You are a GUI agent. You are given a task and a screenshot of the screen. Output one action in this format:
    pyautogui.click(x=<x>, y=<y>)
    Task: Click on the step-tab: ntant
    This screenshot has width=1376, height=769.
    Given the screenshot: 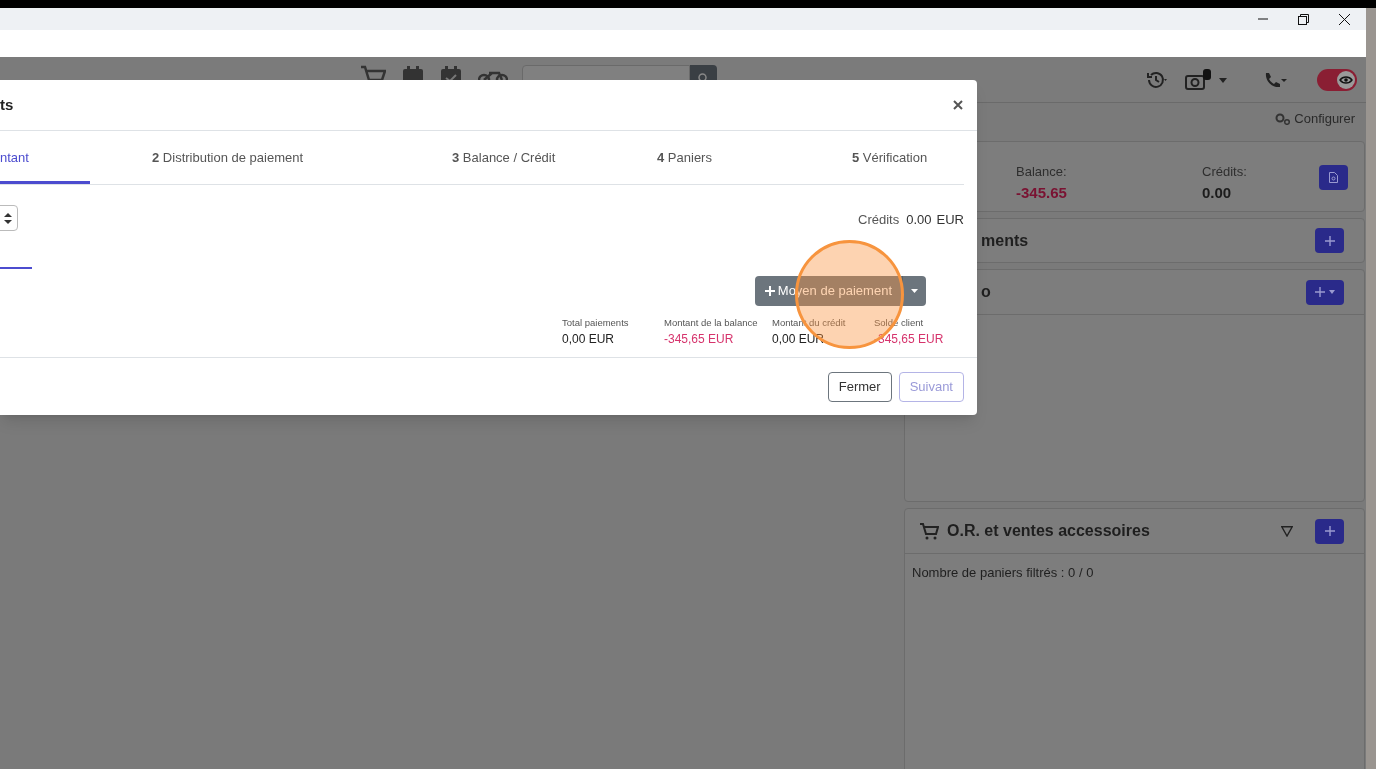 What is the action you would take?
    pyautogui.click(x=45, y=166)
    